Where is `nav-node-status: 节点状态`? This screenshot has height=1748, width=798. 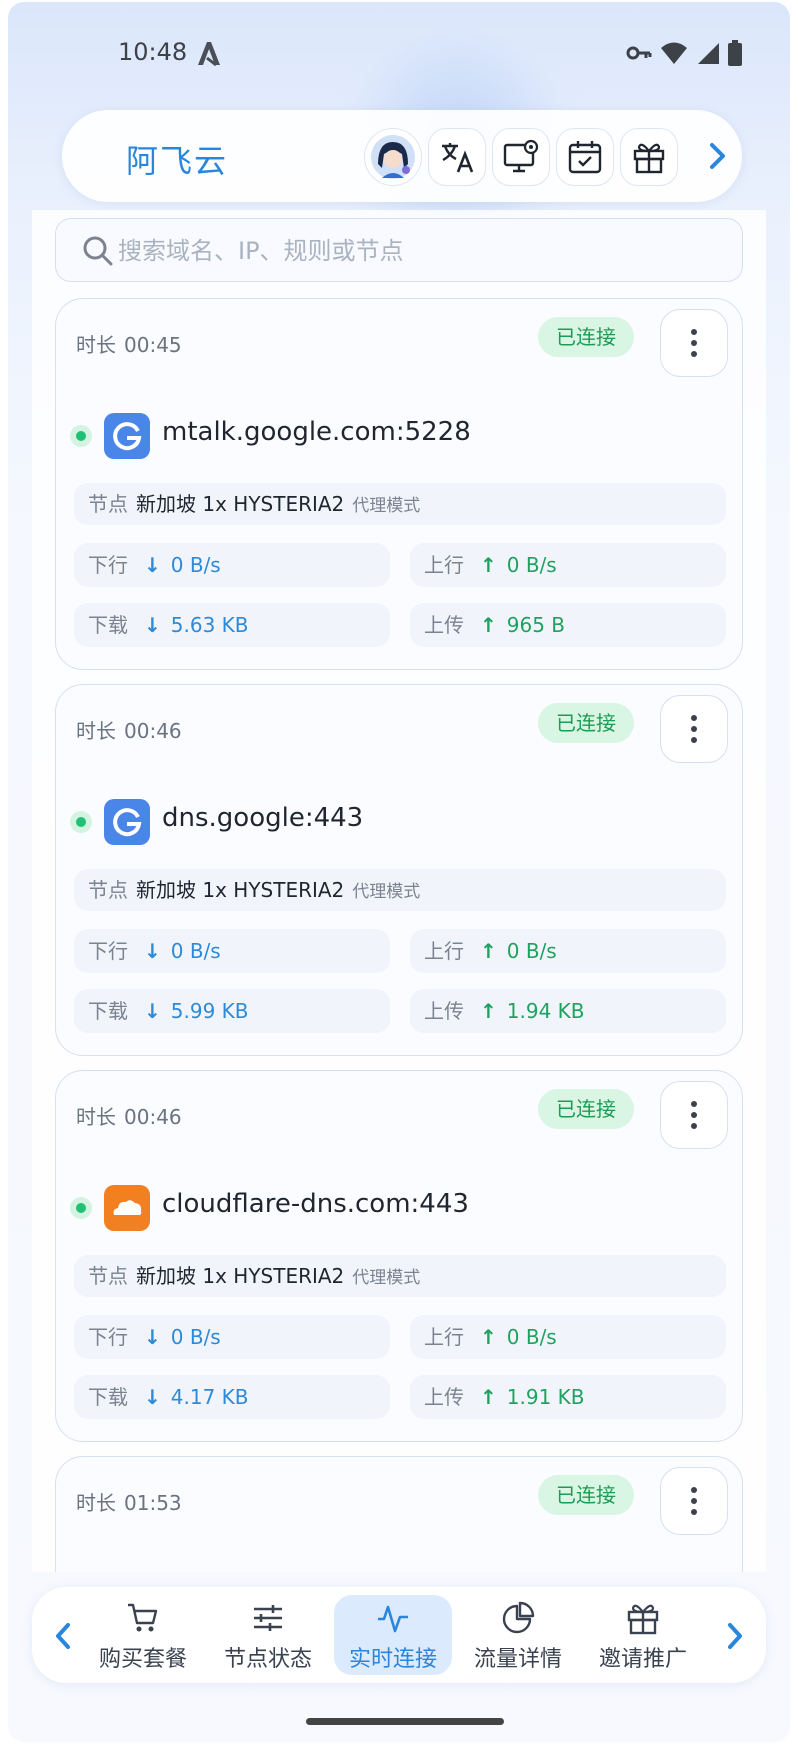
nav-node-status: 节点状态 is located at coordinates (268, 1635).